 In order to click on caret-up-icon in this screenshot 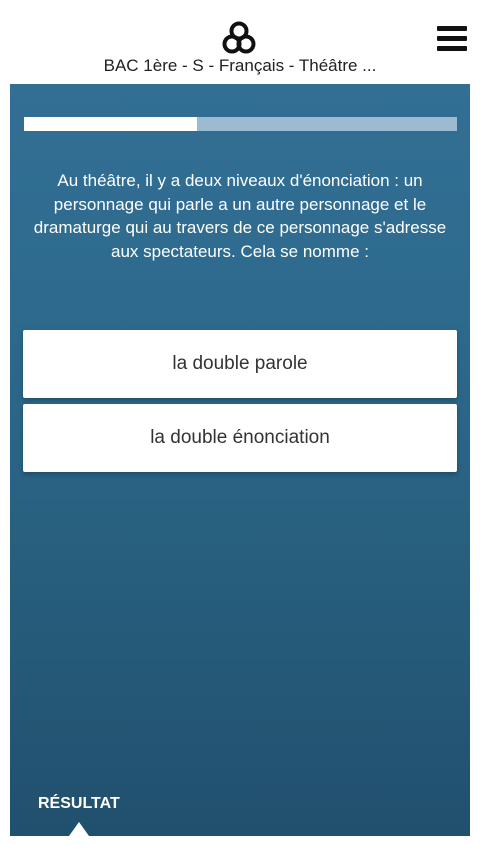, I will do `click(79, 829)`.